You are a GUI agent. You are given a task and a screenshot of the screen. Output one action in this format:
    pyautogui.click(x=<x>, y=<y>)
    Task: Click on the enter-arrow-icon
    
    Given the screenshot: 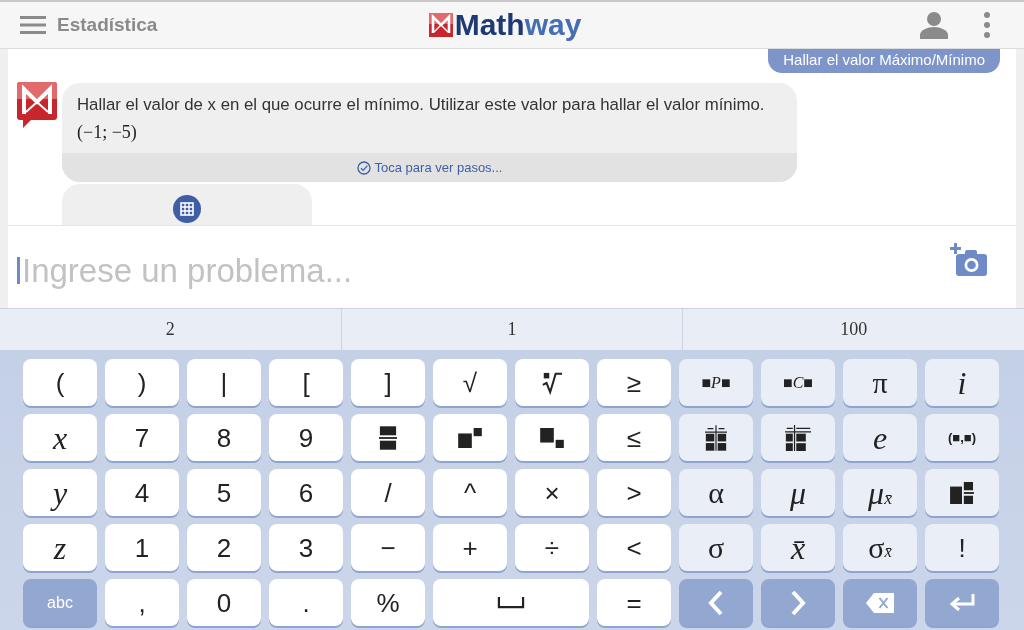 What is the action you would take?
    pyautogui.click(x=962, y=602)
    